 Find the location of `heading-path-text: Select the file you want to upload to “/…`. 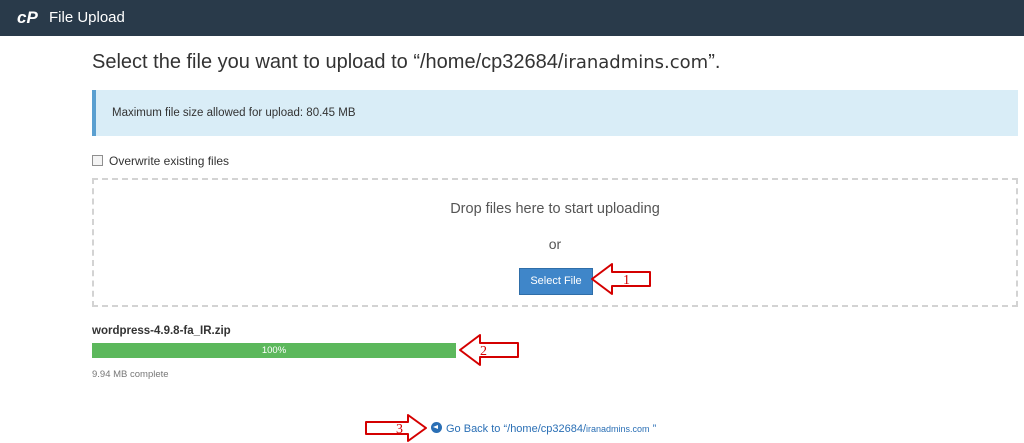

heading-path-text: Select the file you want to upload to “/… is located at coordinates (328, 62).